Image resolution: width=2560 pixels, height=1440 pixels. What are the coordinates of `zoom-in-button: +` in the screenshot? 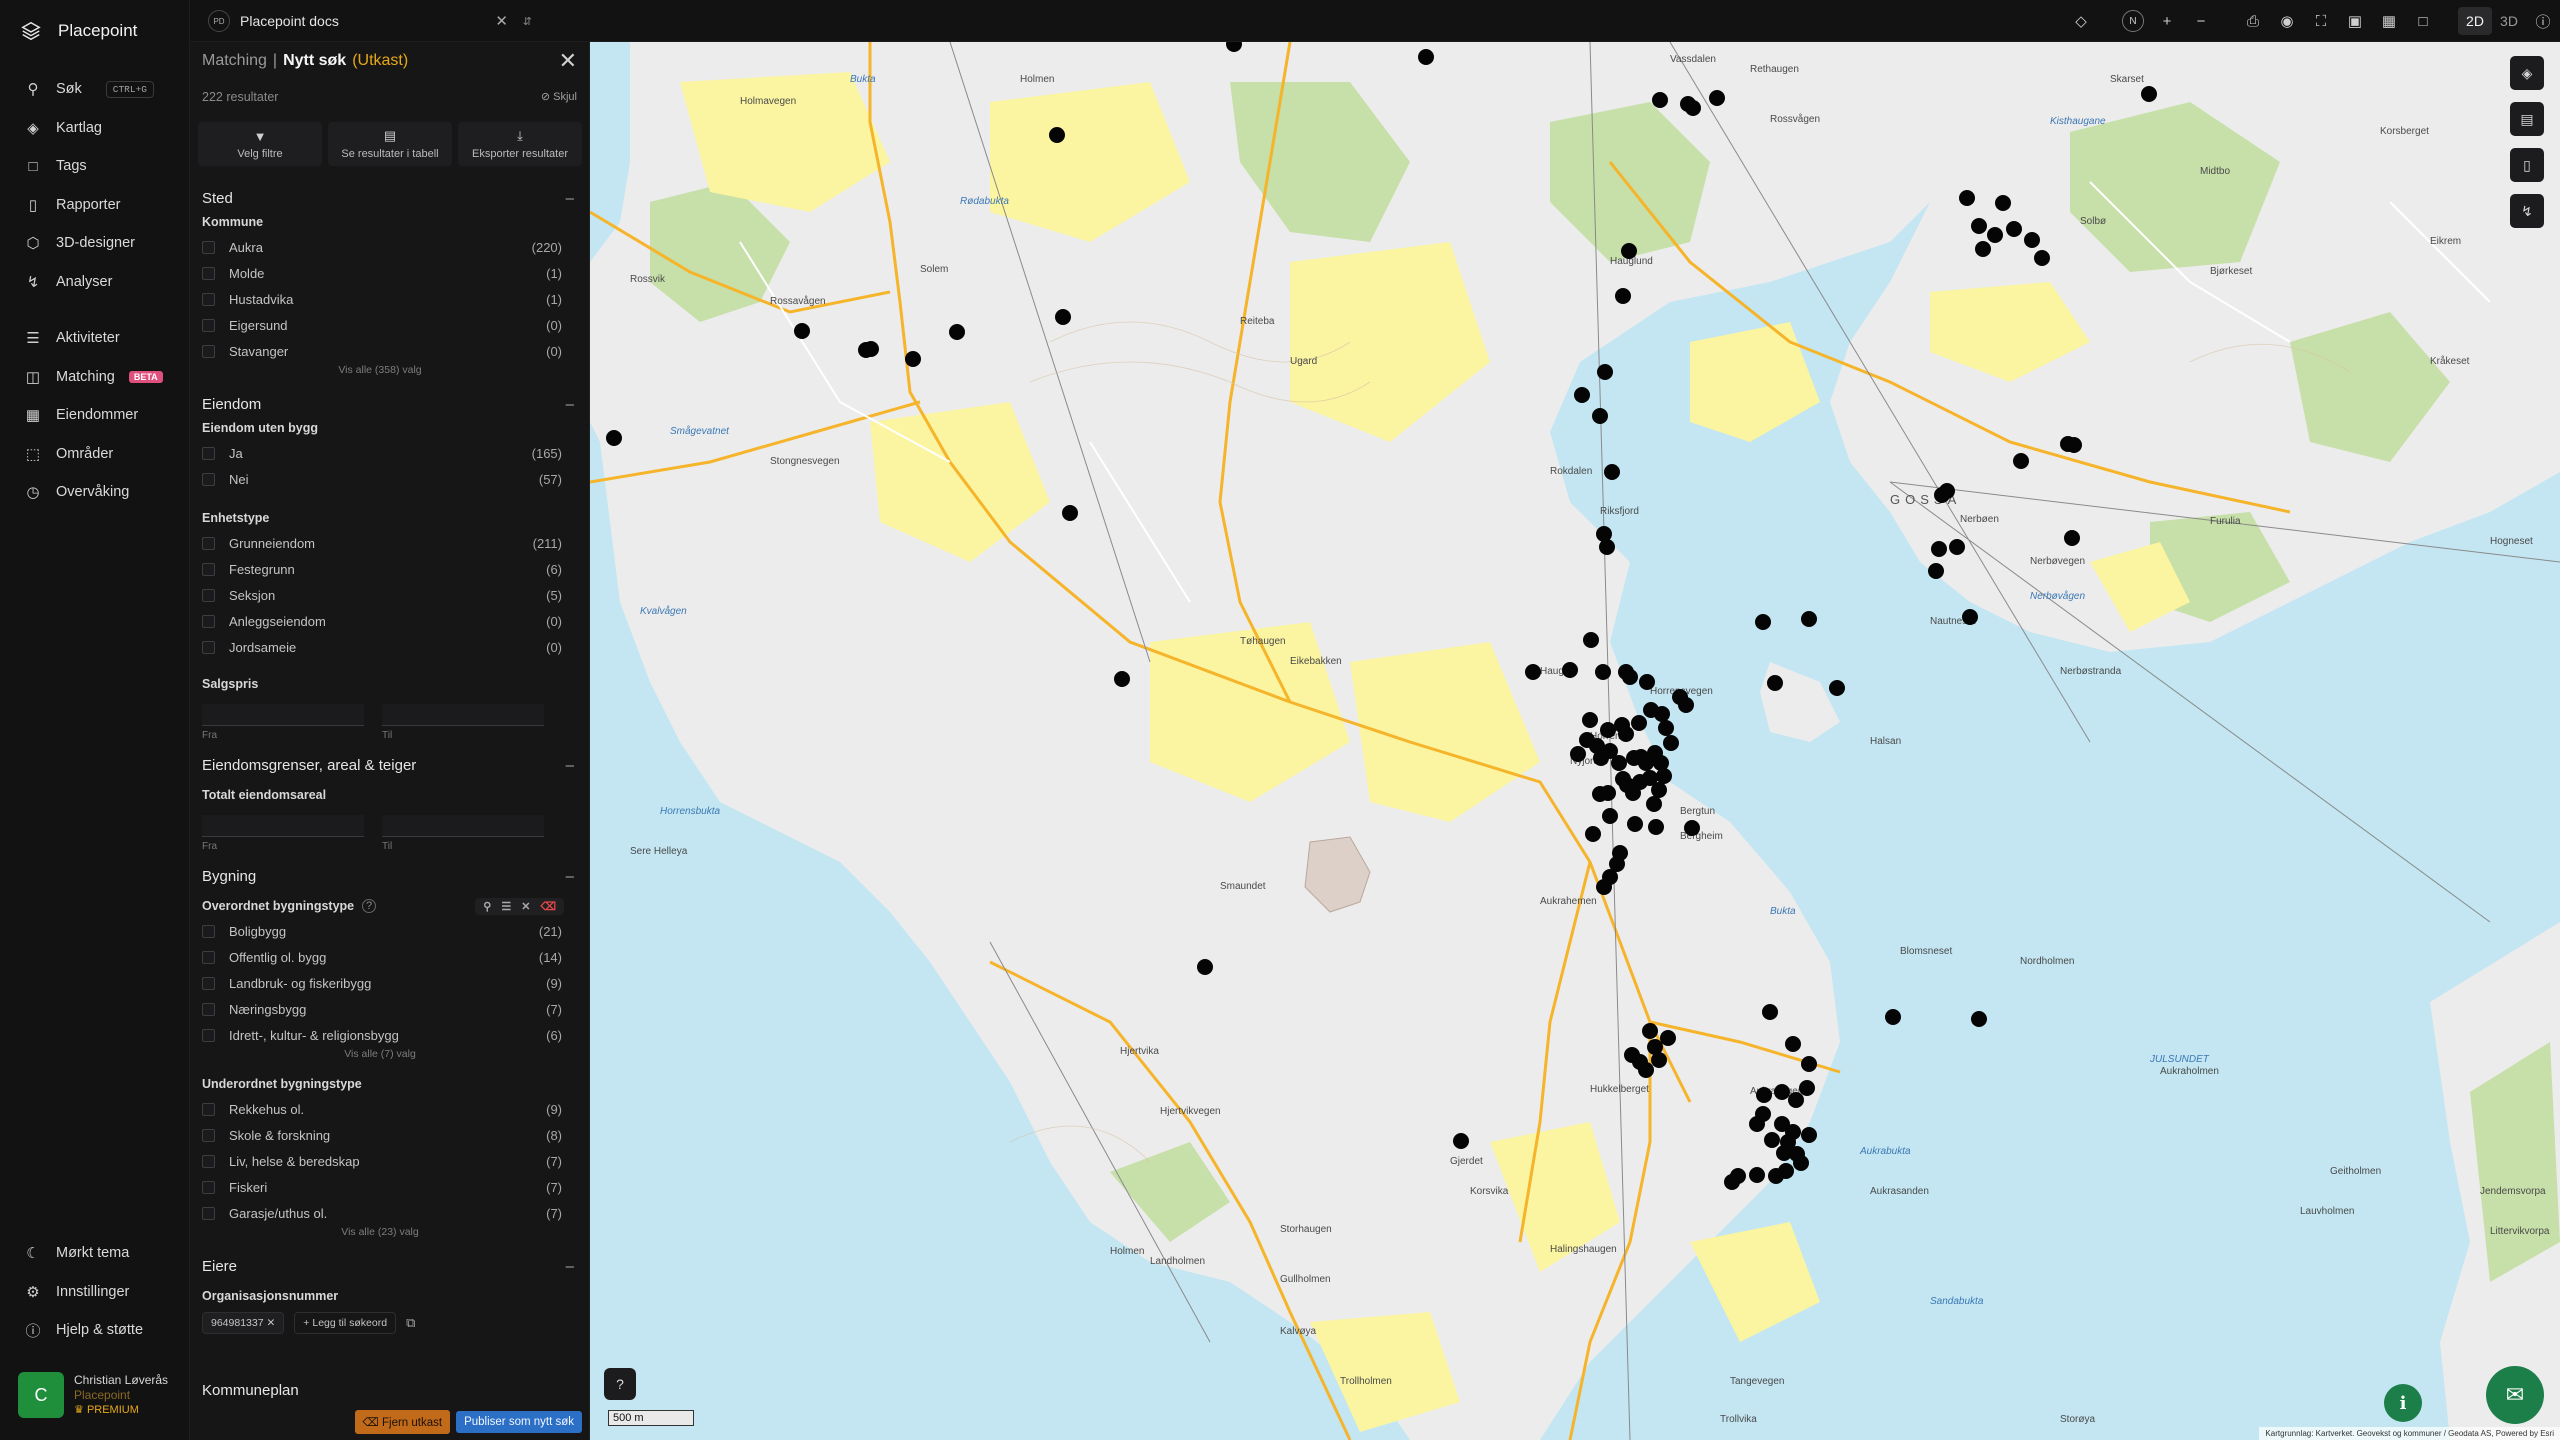 It's located at (2167, 21).